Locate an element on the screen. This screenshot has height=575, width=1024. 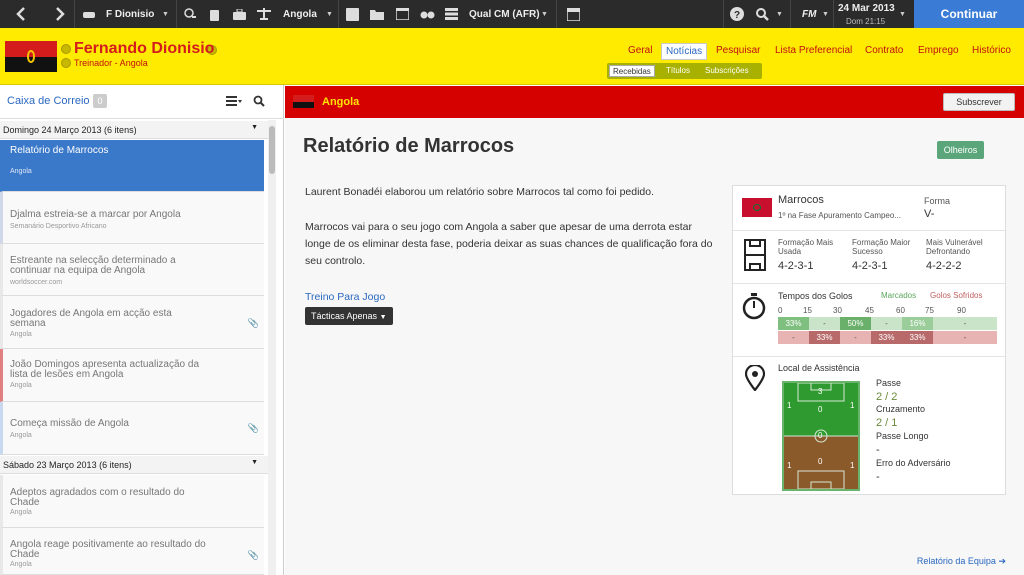
minute-tick: 45 is located at coordinates (869, 310).